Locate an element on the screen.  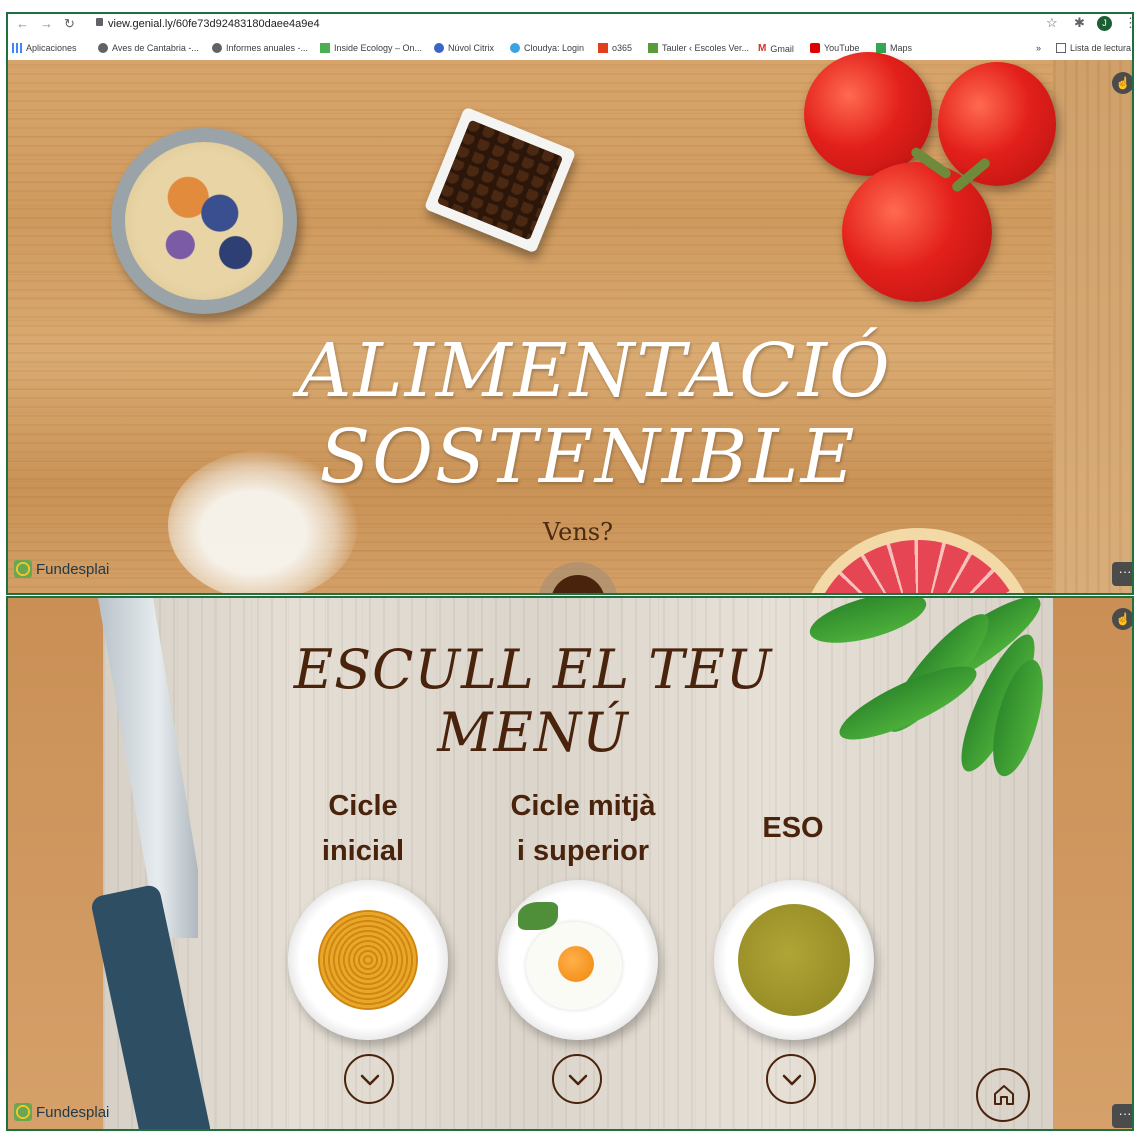
menu-title: ESCULL EL TEU MENÚ is located at coordinates (533, 701).